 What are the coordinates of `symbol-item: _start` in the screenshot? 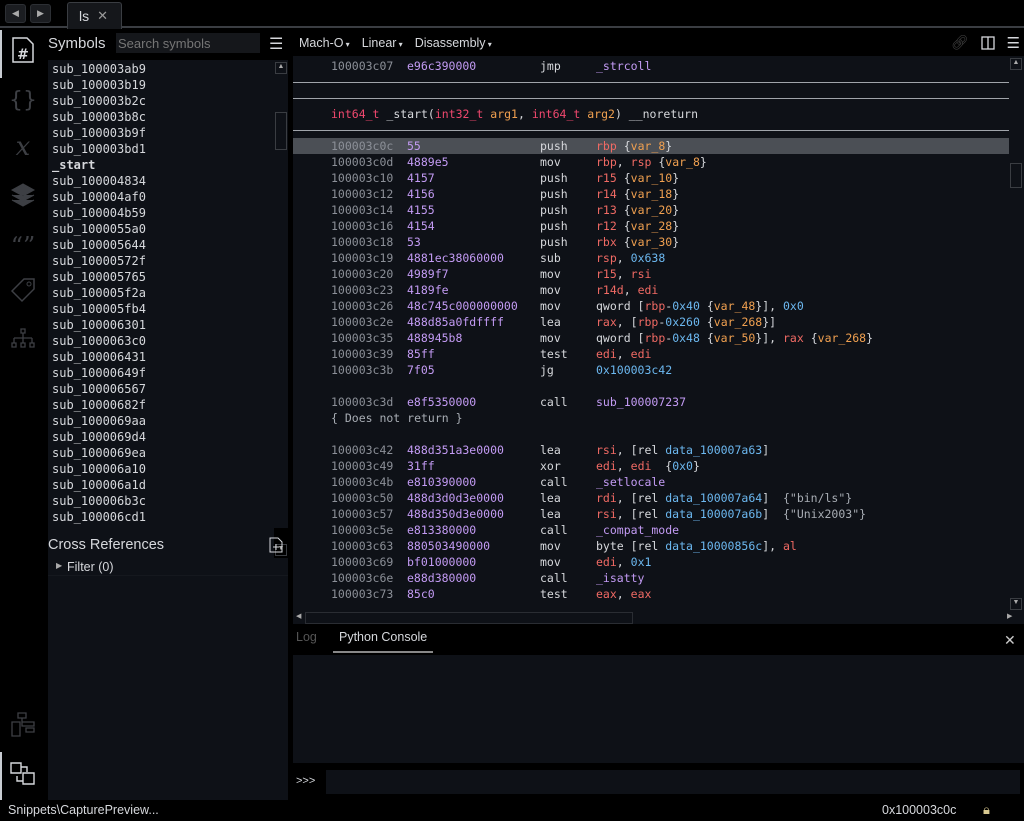 It's located at (161, 165).